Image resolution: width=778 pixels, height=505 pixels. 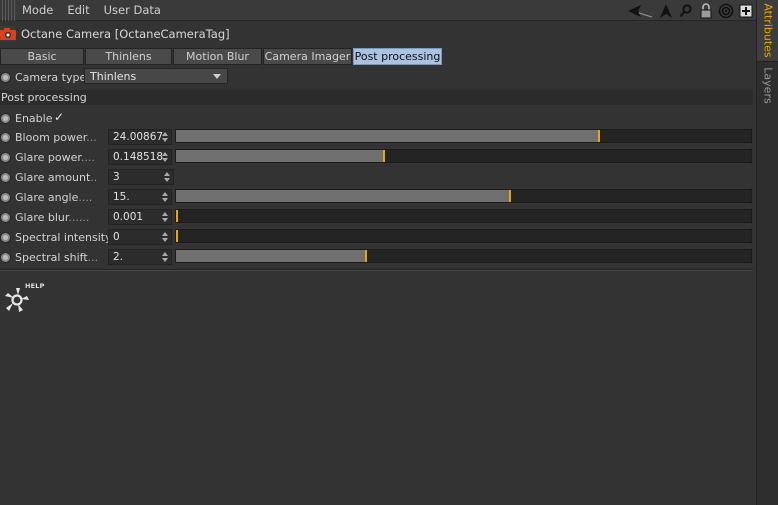 I want to click on target-icon, so click(x=726, y=11).